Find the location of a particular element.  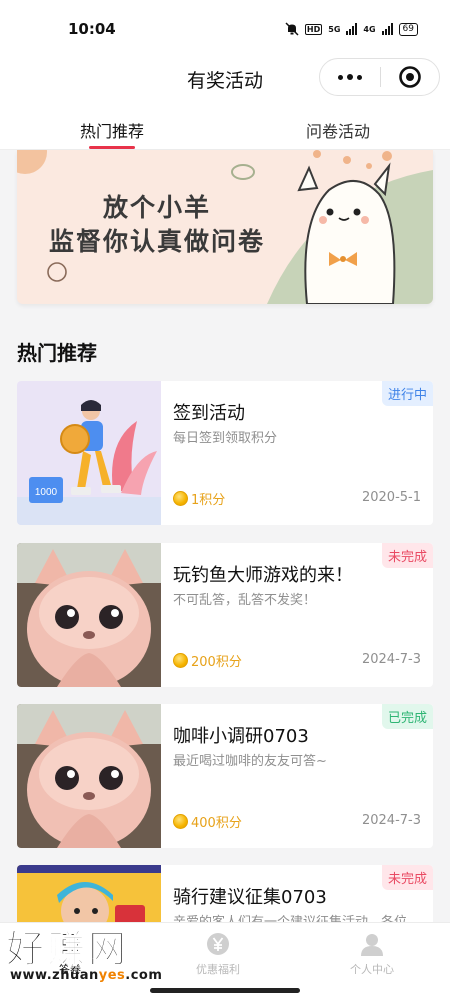

site-watermark: 好赚网 www.zhuanyes.com is located at coordinates (100, 953).